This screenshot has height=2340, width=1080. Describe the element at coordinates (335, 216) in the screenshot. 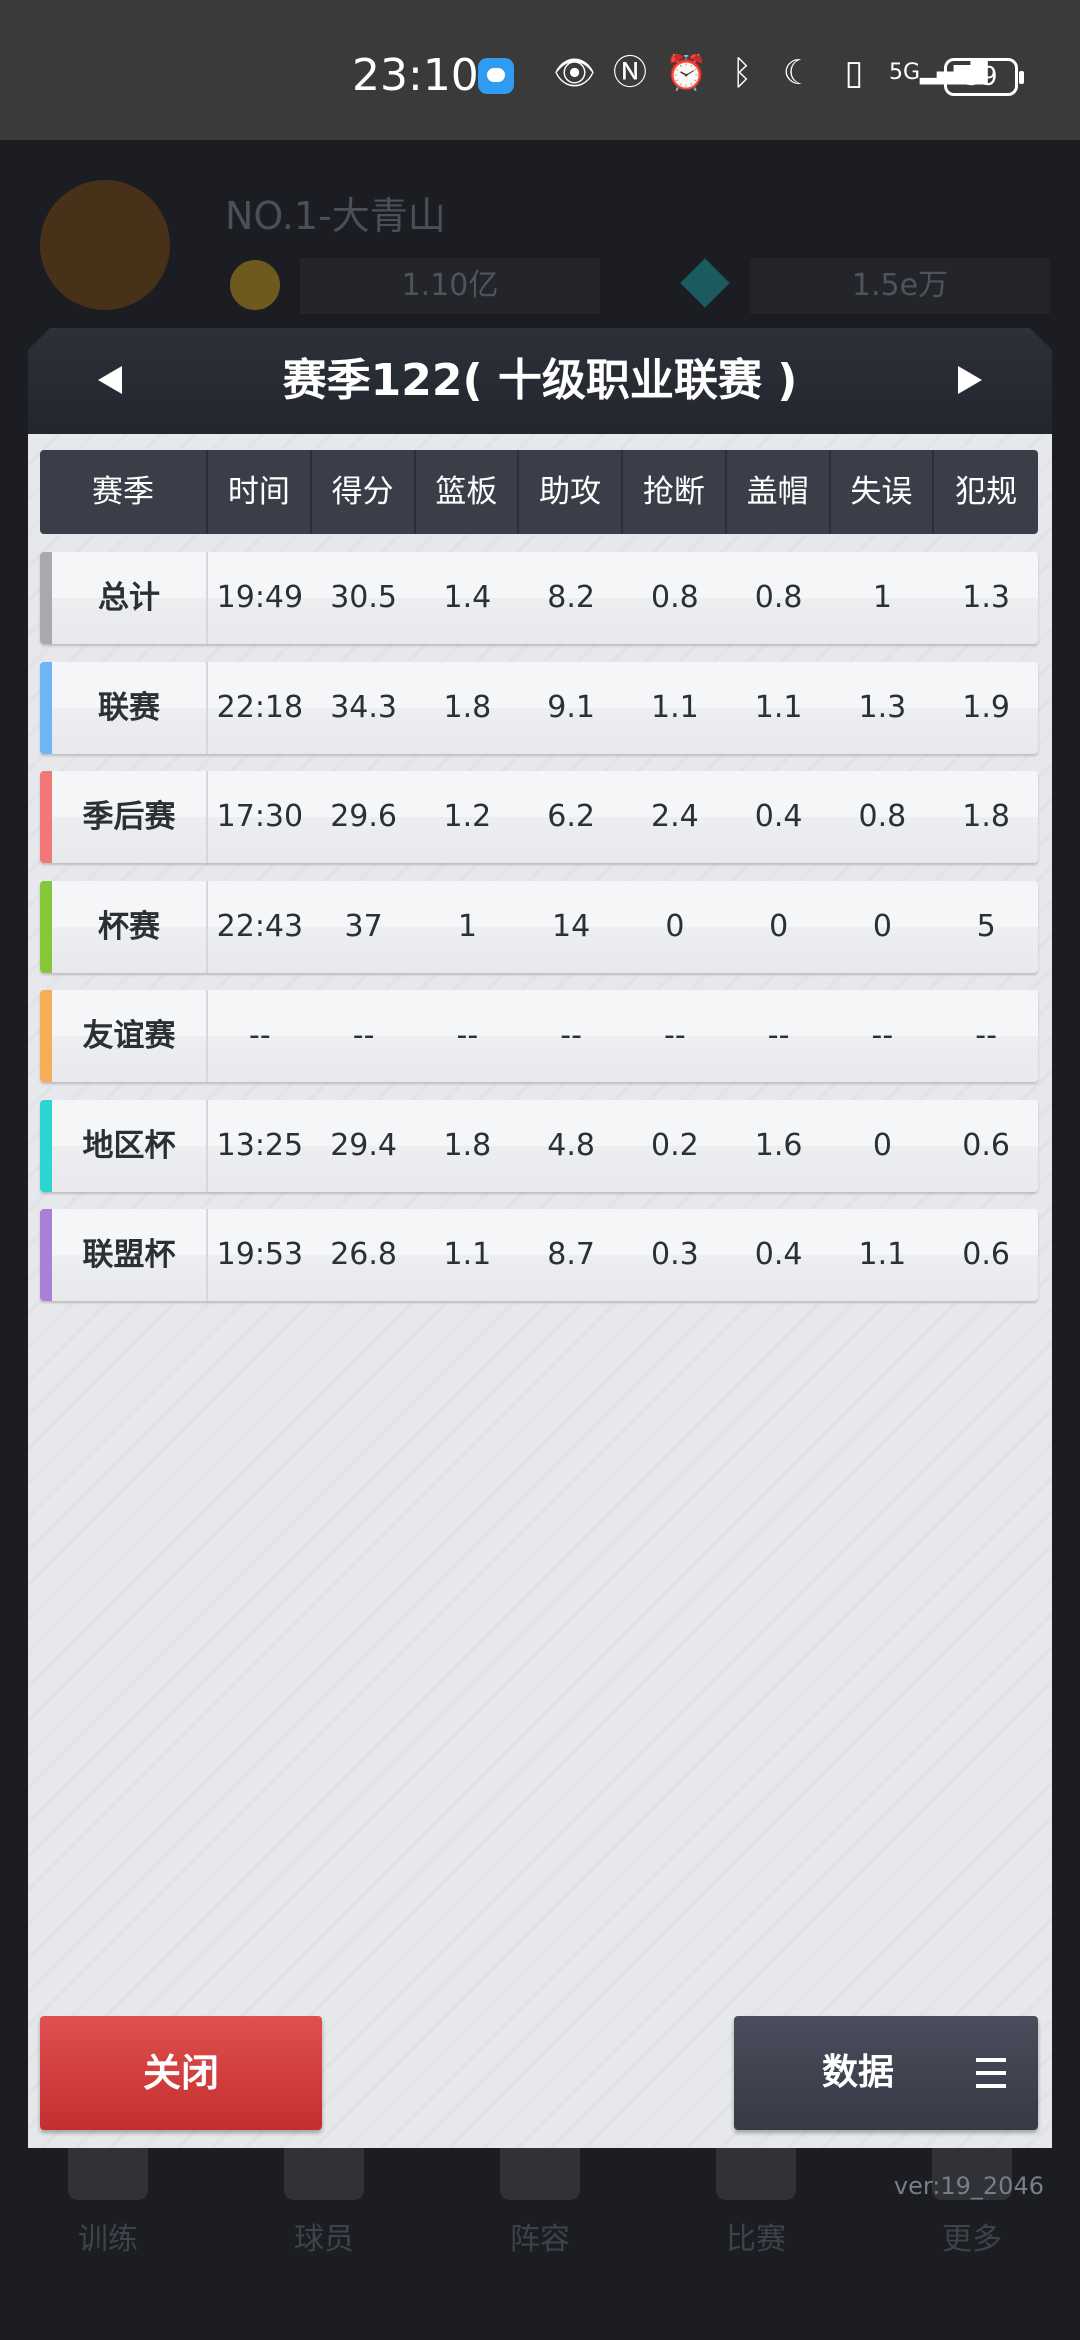

I see `player-name: NO.1-大青山` at that location.